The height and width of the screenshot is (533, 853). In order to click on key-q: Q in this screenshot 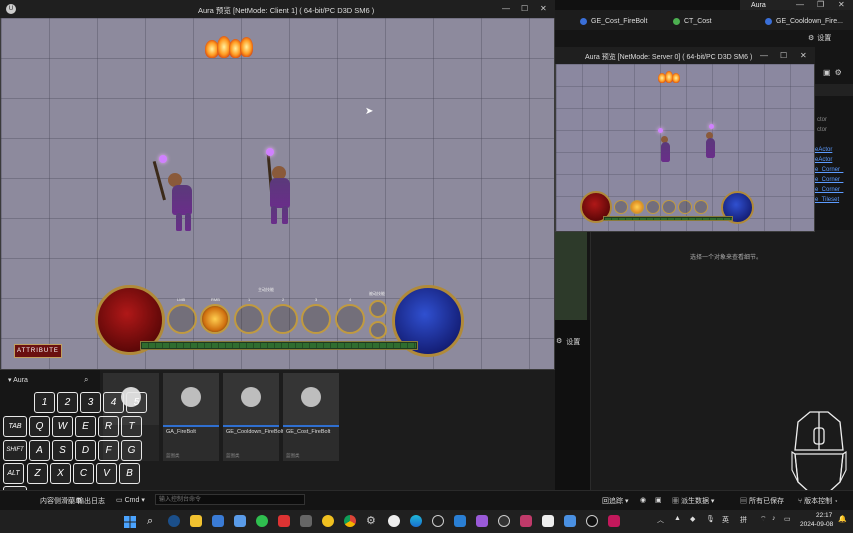, I will do `click(39, 426)`.